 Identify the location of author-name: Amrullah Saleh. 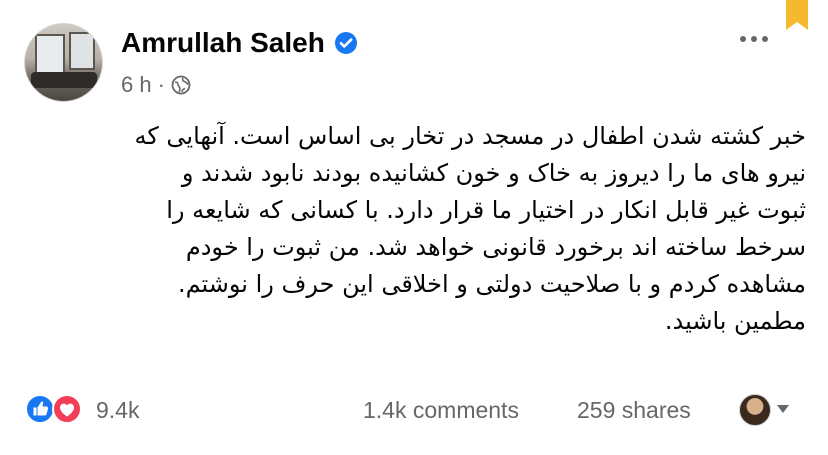
(239, 43).